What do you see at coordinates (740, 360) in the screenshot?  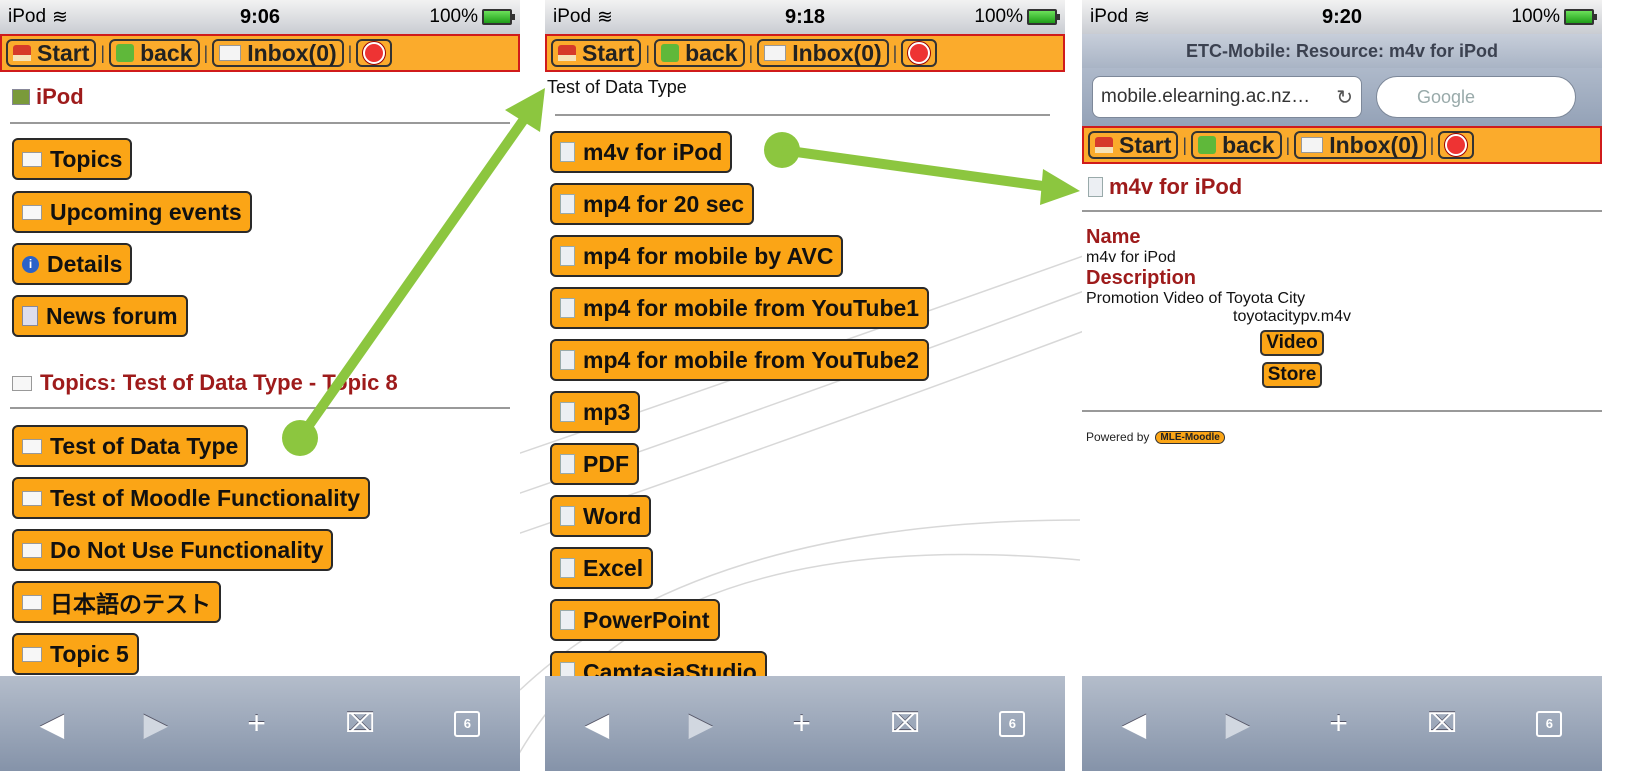 I see `resource-mp4-youtube2: mp4 for mobile from YouTube2` at bounding box center [740, 360].